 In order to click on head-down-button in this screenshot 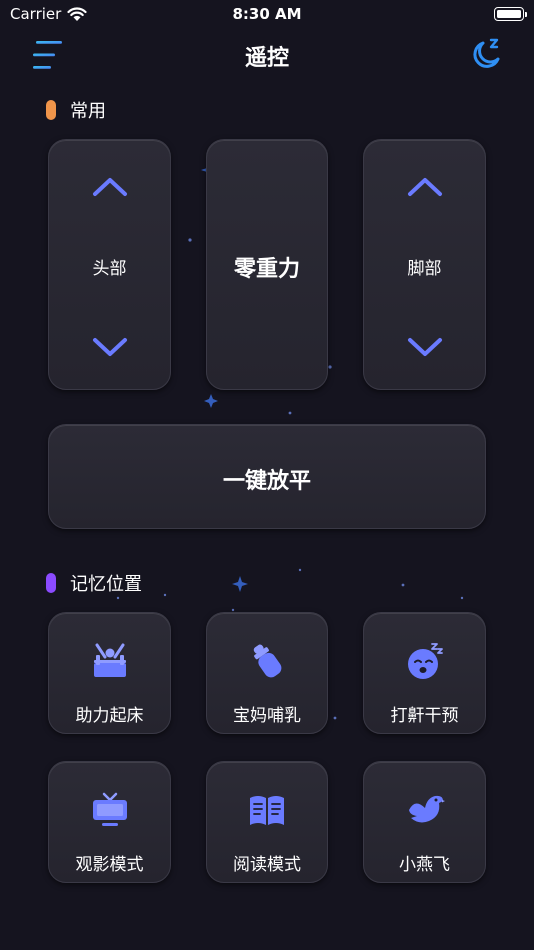, I will do `click(110, 347)`.